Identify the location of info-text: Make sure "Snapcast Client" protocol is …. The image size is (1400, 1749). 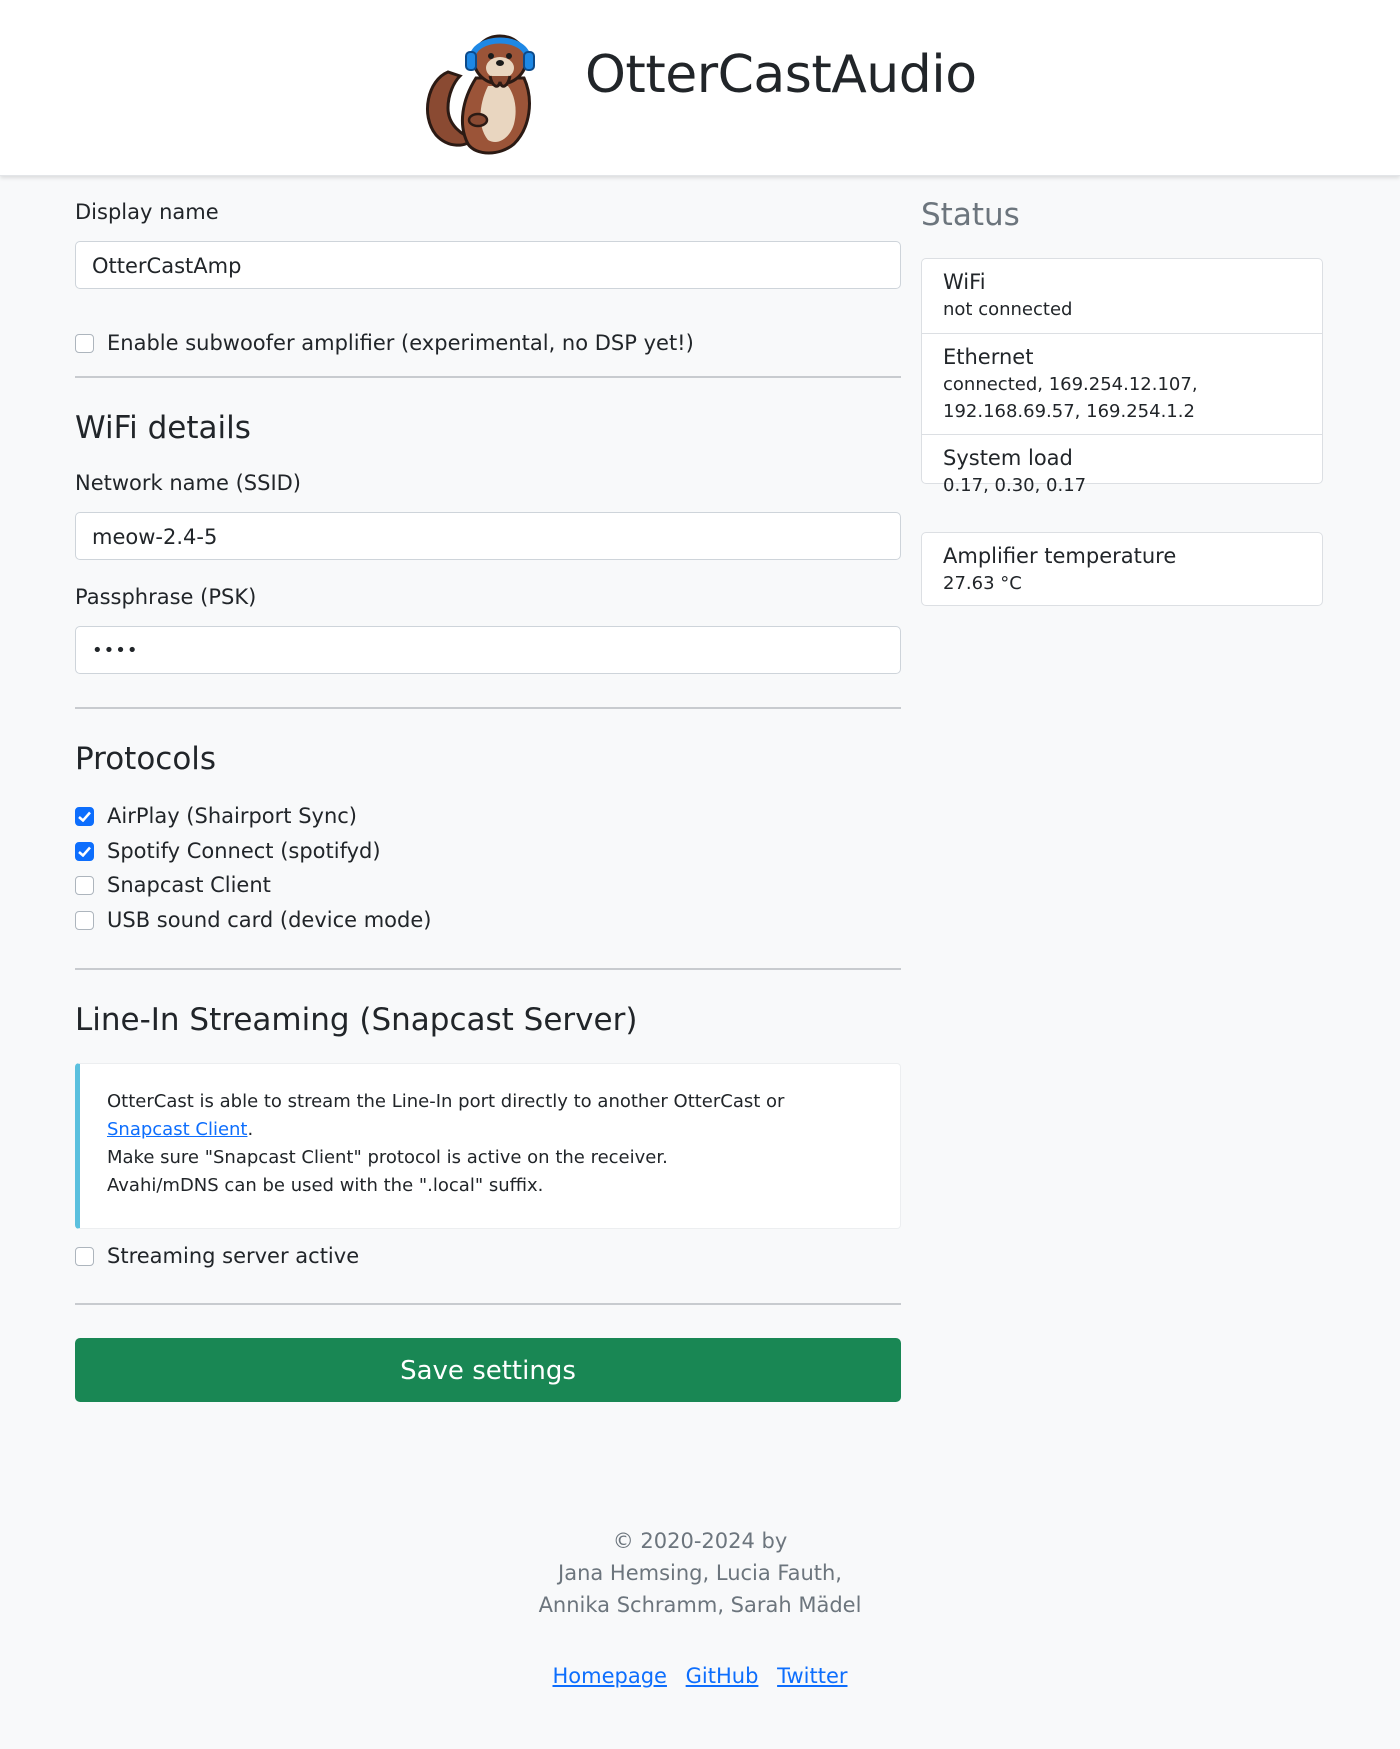
(387, 1157).